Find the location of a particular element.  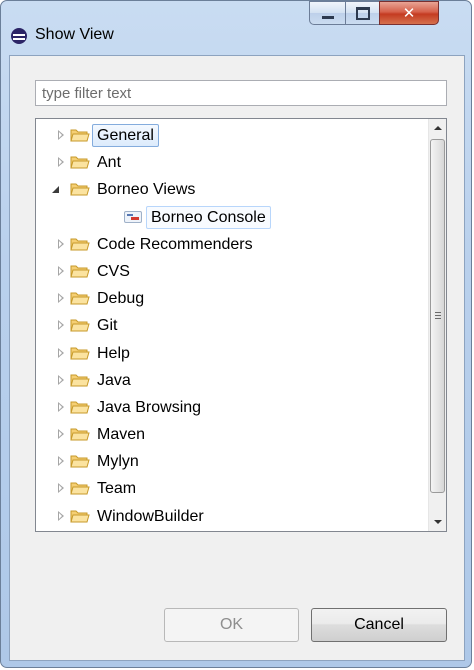

minimize-icon is located at coordinates (327, 17).